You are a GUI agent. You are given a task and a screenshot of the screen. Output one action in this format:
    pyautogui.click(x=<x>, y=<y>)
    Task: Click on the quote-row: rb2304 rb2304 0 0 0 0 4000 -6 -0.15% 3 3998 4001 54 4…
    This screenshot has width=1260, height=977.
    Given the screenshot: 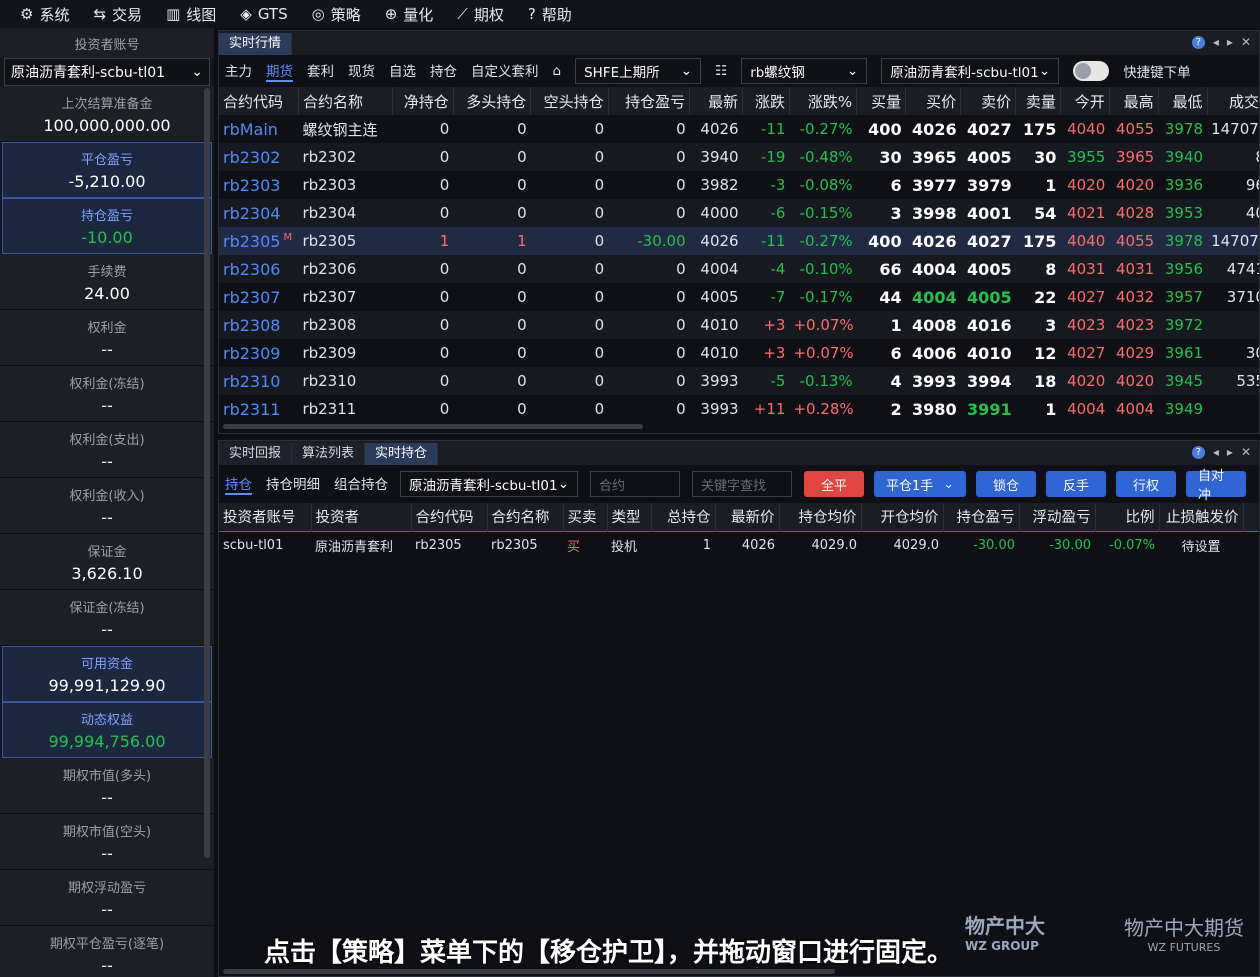 What is the action you would take?
    pyautogui.click(x=739, y=213)
    